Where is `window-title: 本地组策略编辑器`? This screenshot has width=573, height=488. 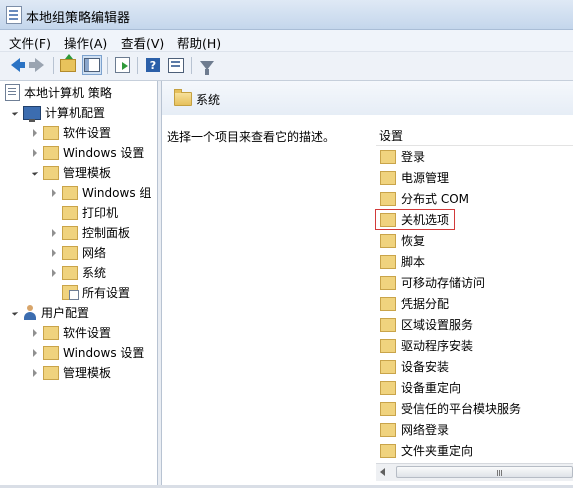
window-title: 本地组策略编辑器 is located at coordinates (78, 18).